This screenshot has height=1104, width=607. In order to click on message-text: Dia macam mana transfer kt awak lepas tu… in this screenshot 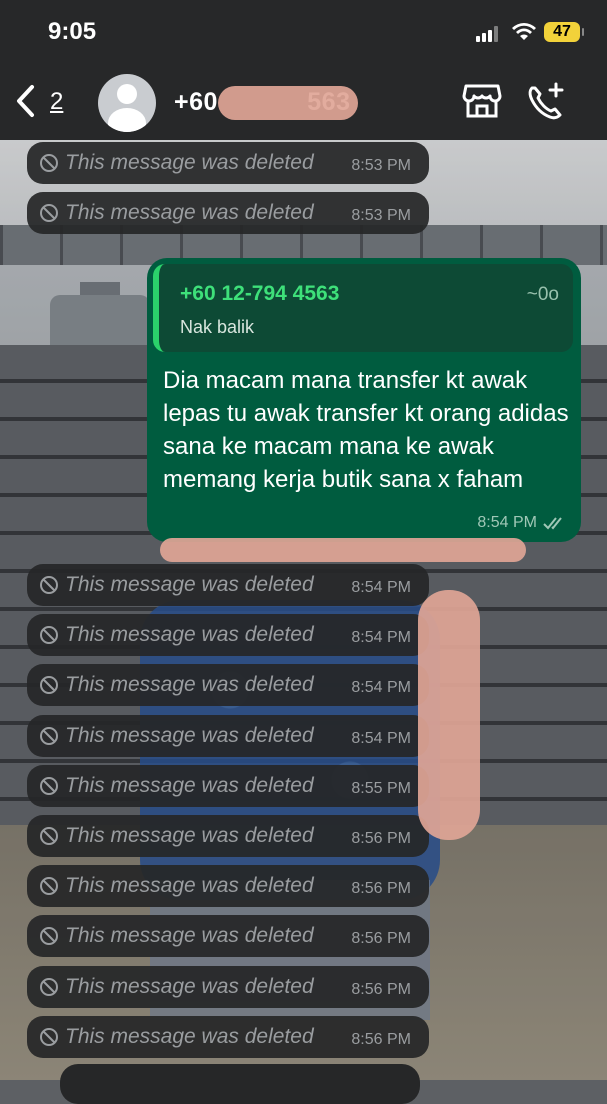, I will do `click(366, 430)`.